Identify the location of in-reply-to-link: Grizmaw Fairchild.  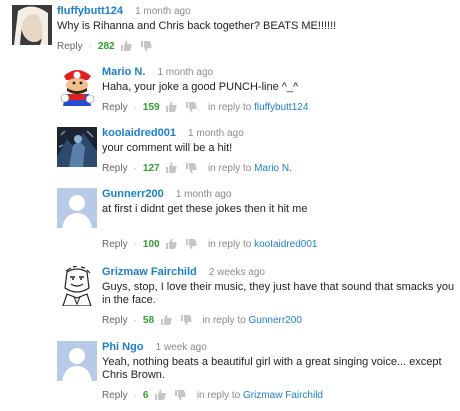
(283, 395).